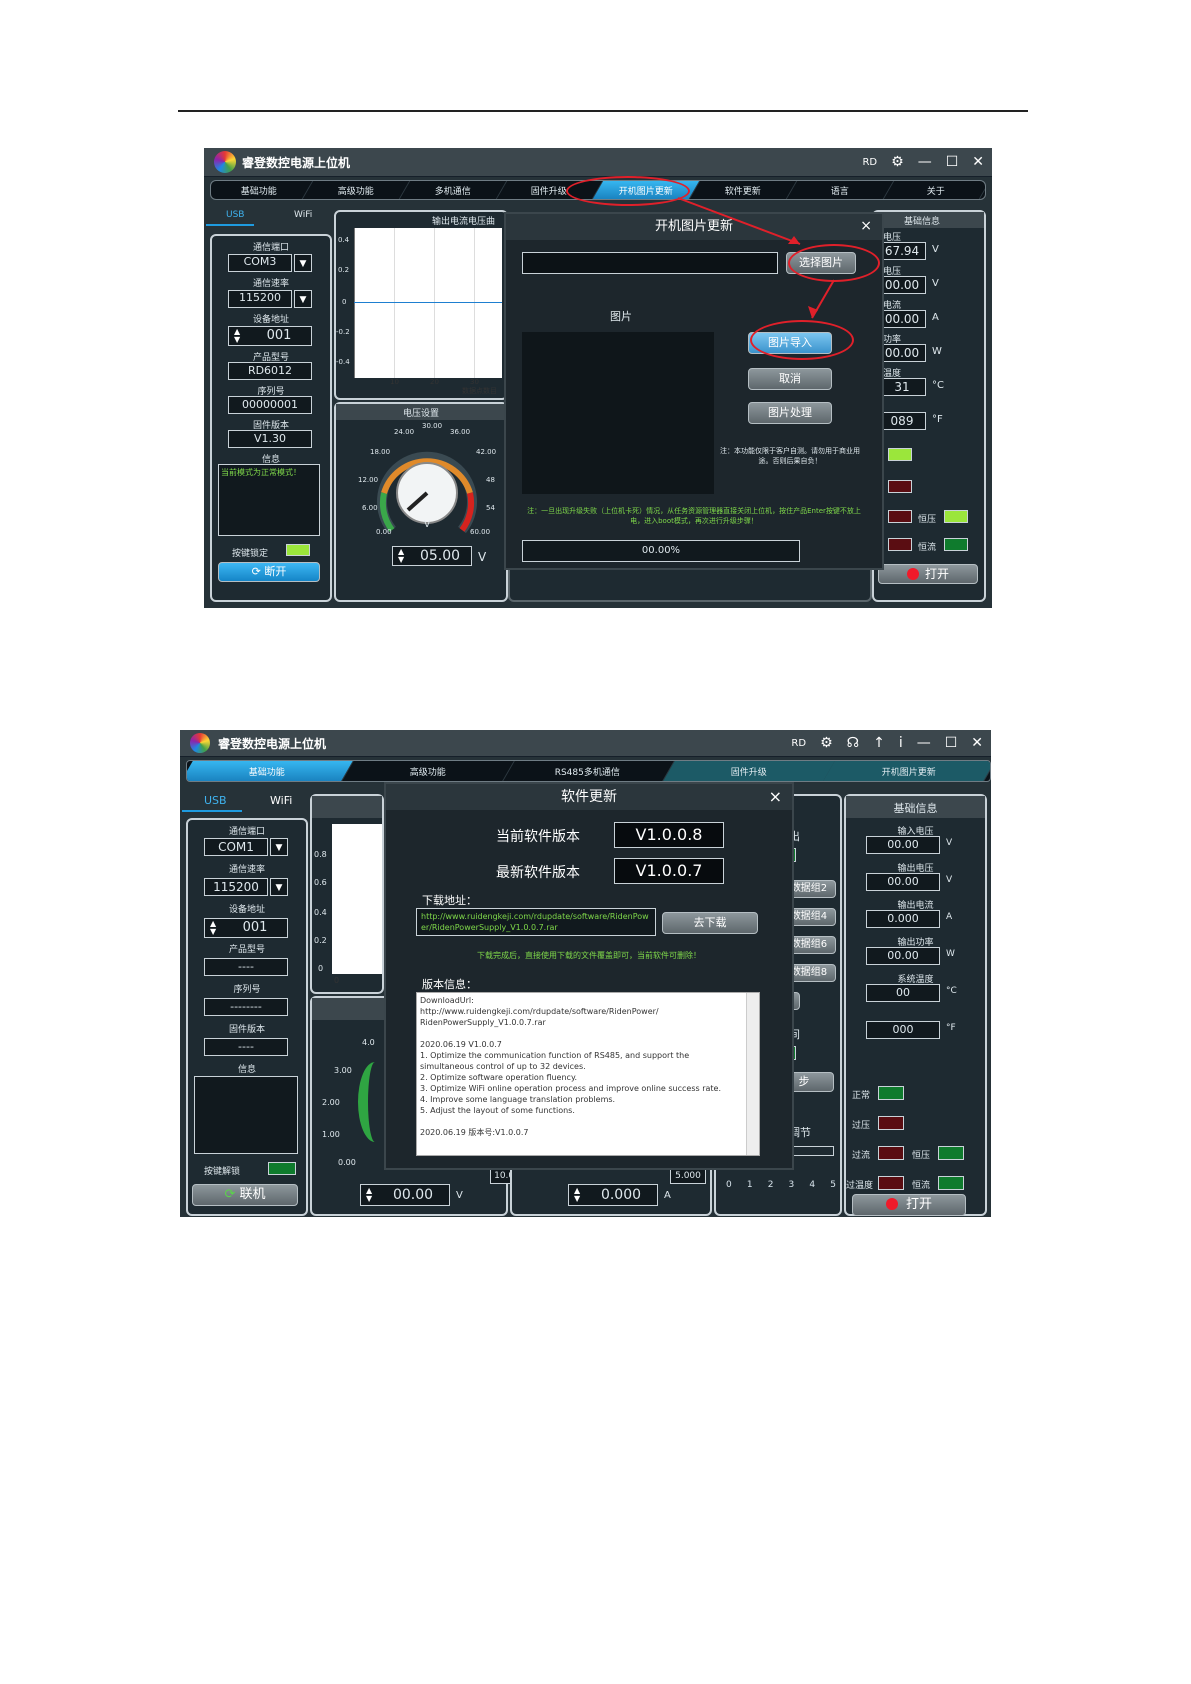 The width and height of the screenshot is (1191, 1684). Describe the element at coordinates (603, 111) in the screenshot. I see `page-top-rule` at that location.